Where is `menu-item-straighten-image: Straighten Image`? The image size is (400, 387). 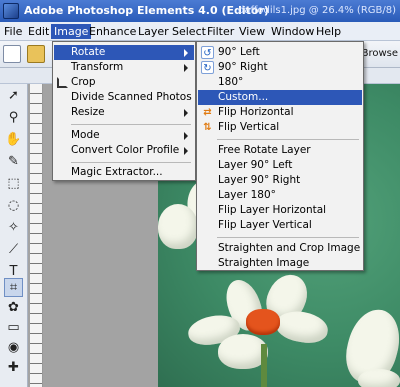 menu-item-straighten-image: Straighten Image is located at coordinates (280, 263).